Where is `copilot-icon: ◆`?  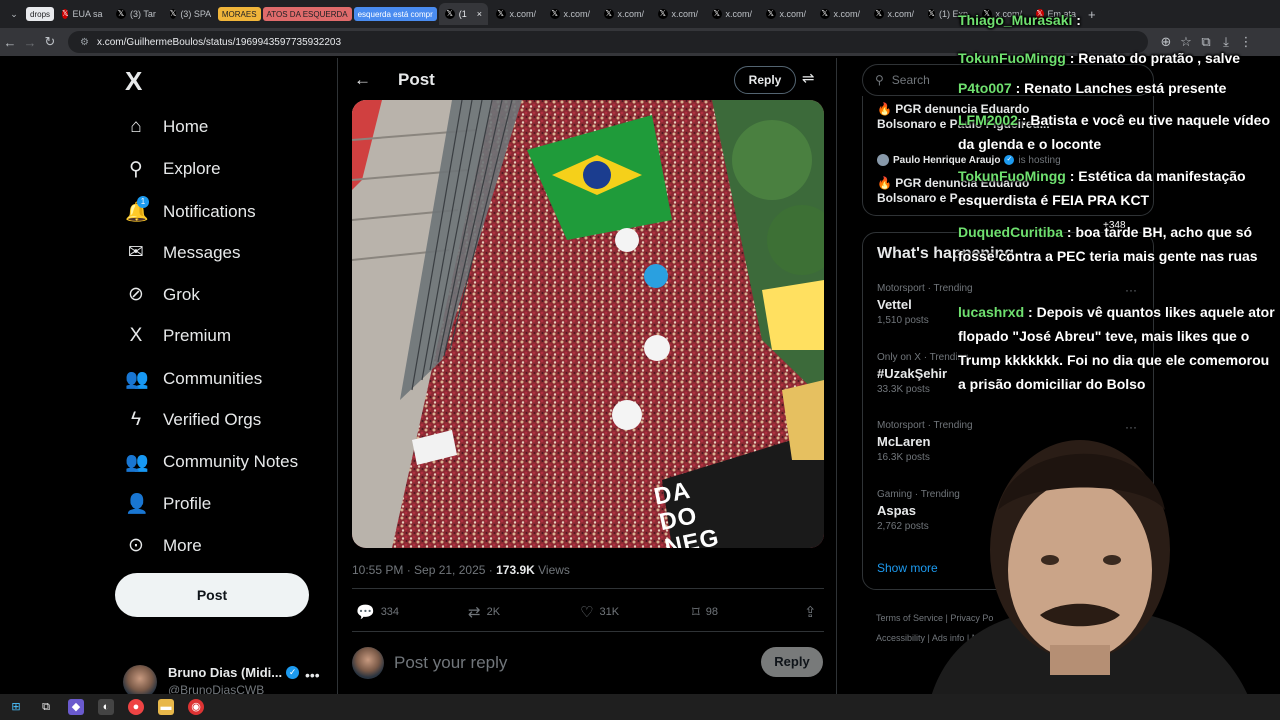 copilot-icon: ◆ is located at coordinates (76, 707).